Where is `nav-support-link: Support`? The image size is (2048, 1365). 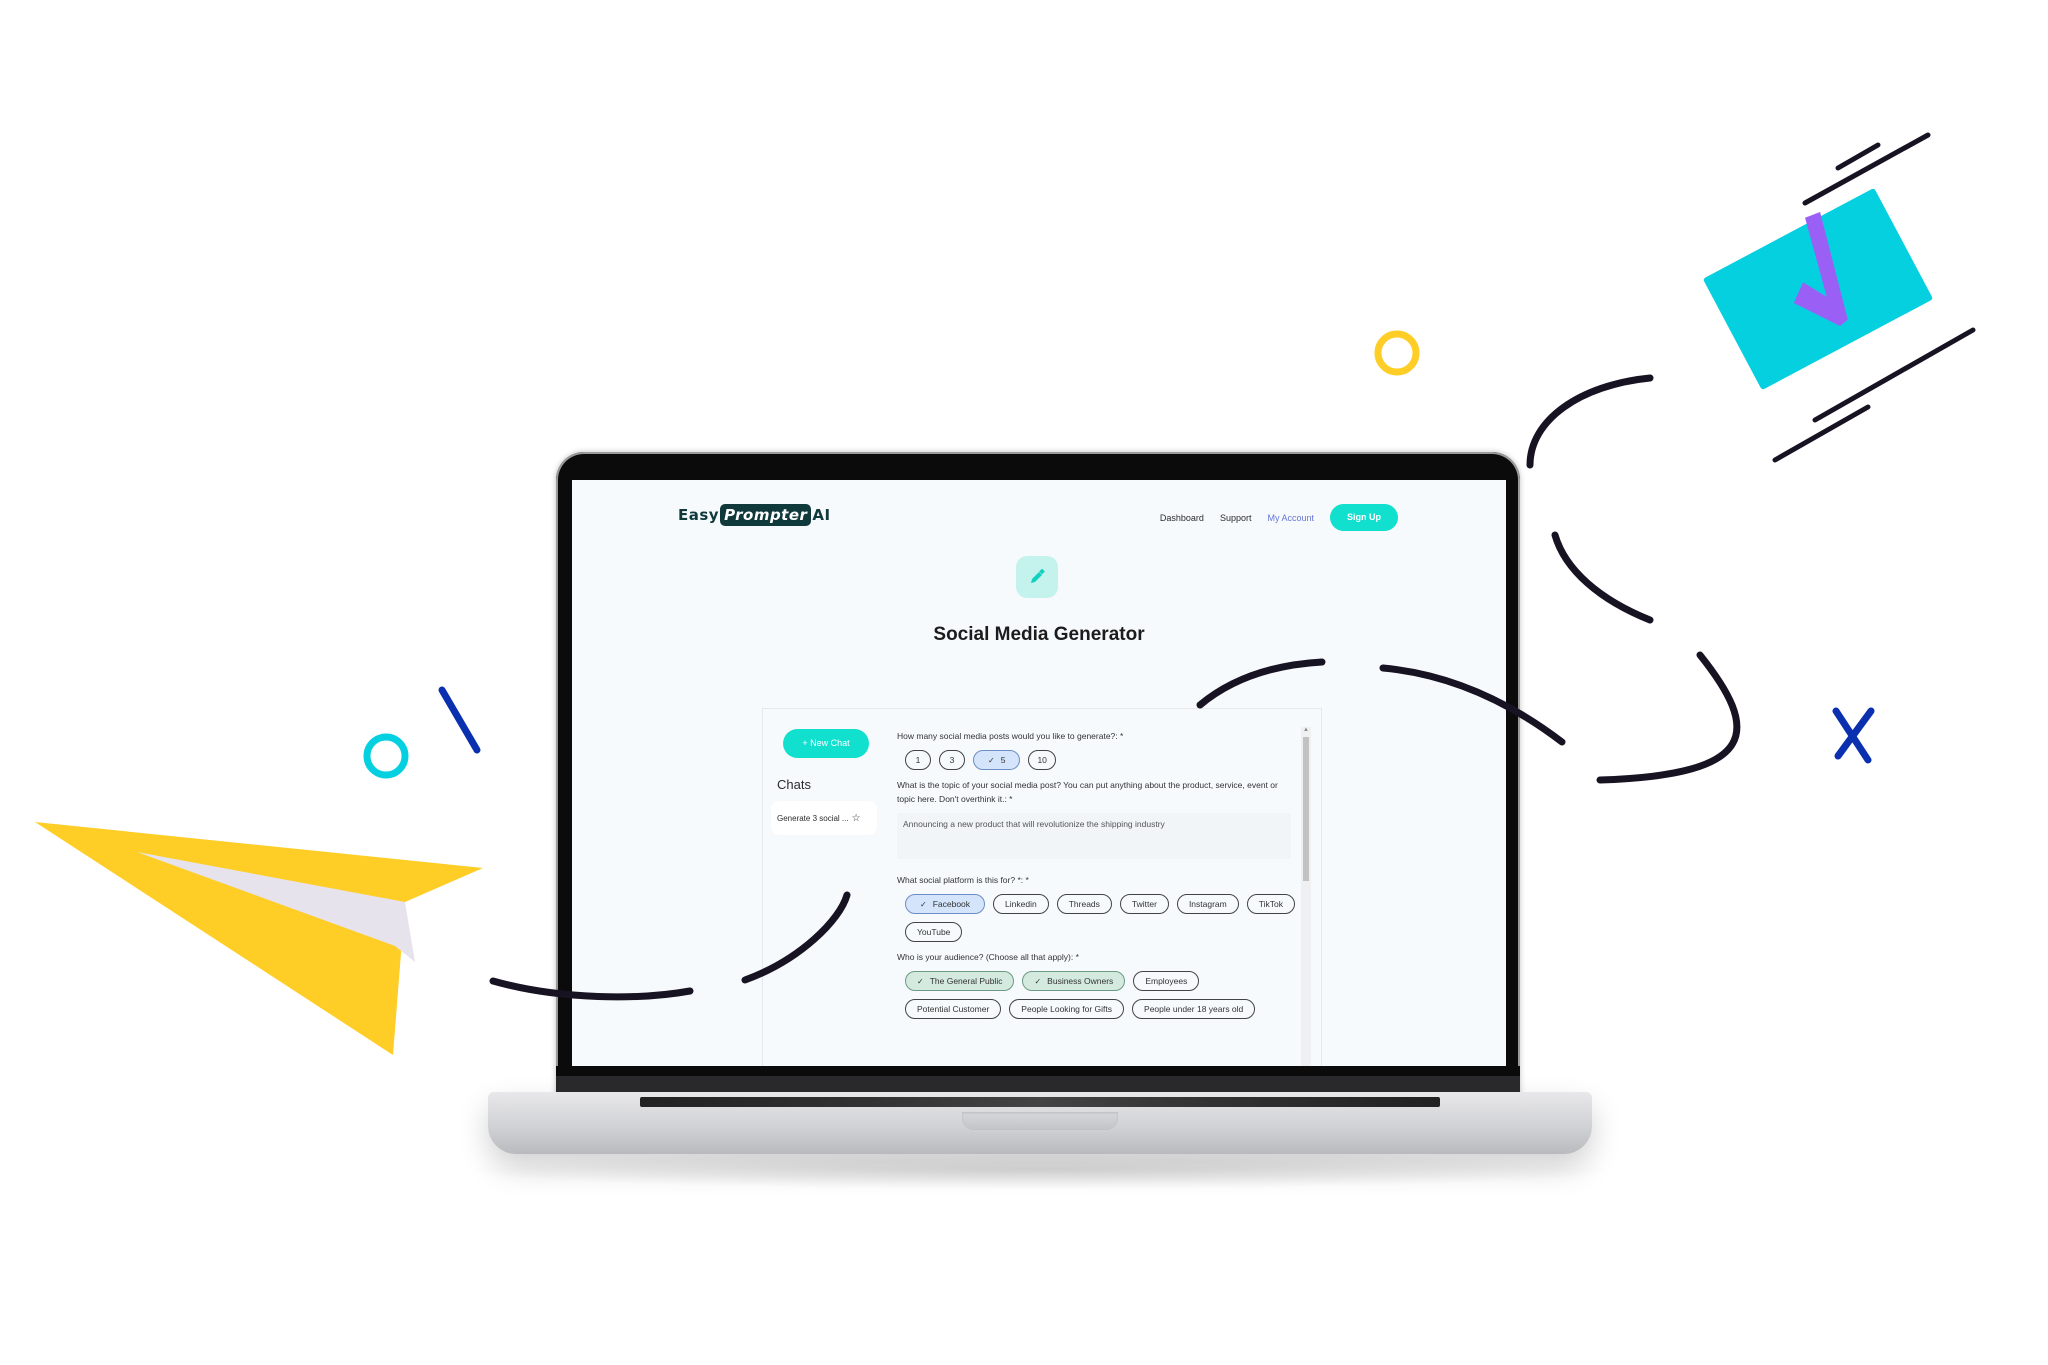
nav-support-link: Support is located at coordinates (1236, 518).